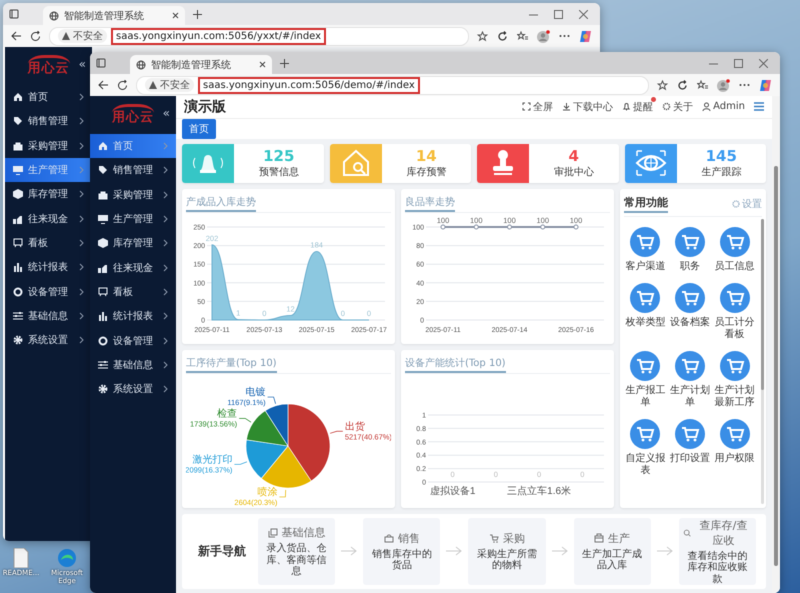 The width and height of the screenshot is (800, 593). Describe the element at coordinates (199, 128) in the screenshot. I see `page-tag: 首页` at that location.